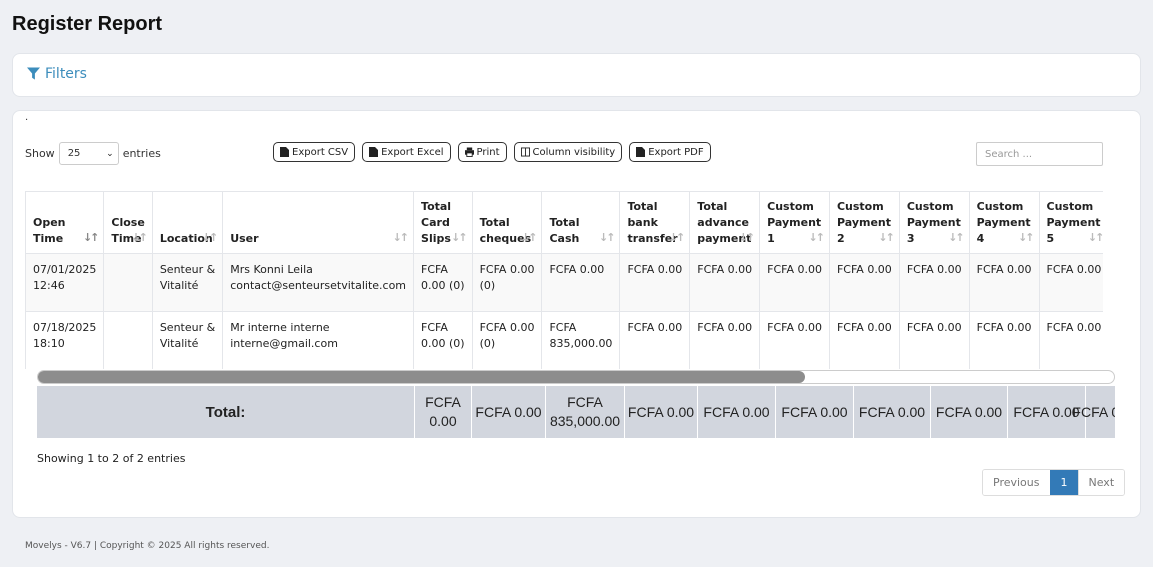 The image size is (1153, 567). What do you see at coordinates (179, 343) in the screenshot?
I see `cell-text: Vitalité` at bounding box center [179, 343].